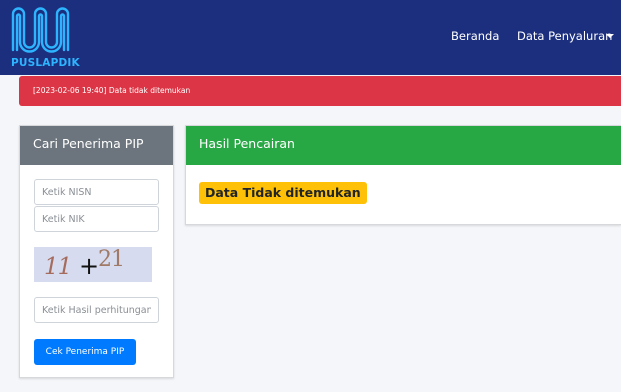 The height and width of the screenshot is (392, 621). What do you see at coordinates (96, 219) in the screenshot?
I see `nik-input` at bounding box center [96, 219].